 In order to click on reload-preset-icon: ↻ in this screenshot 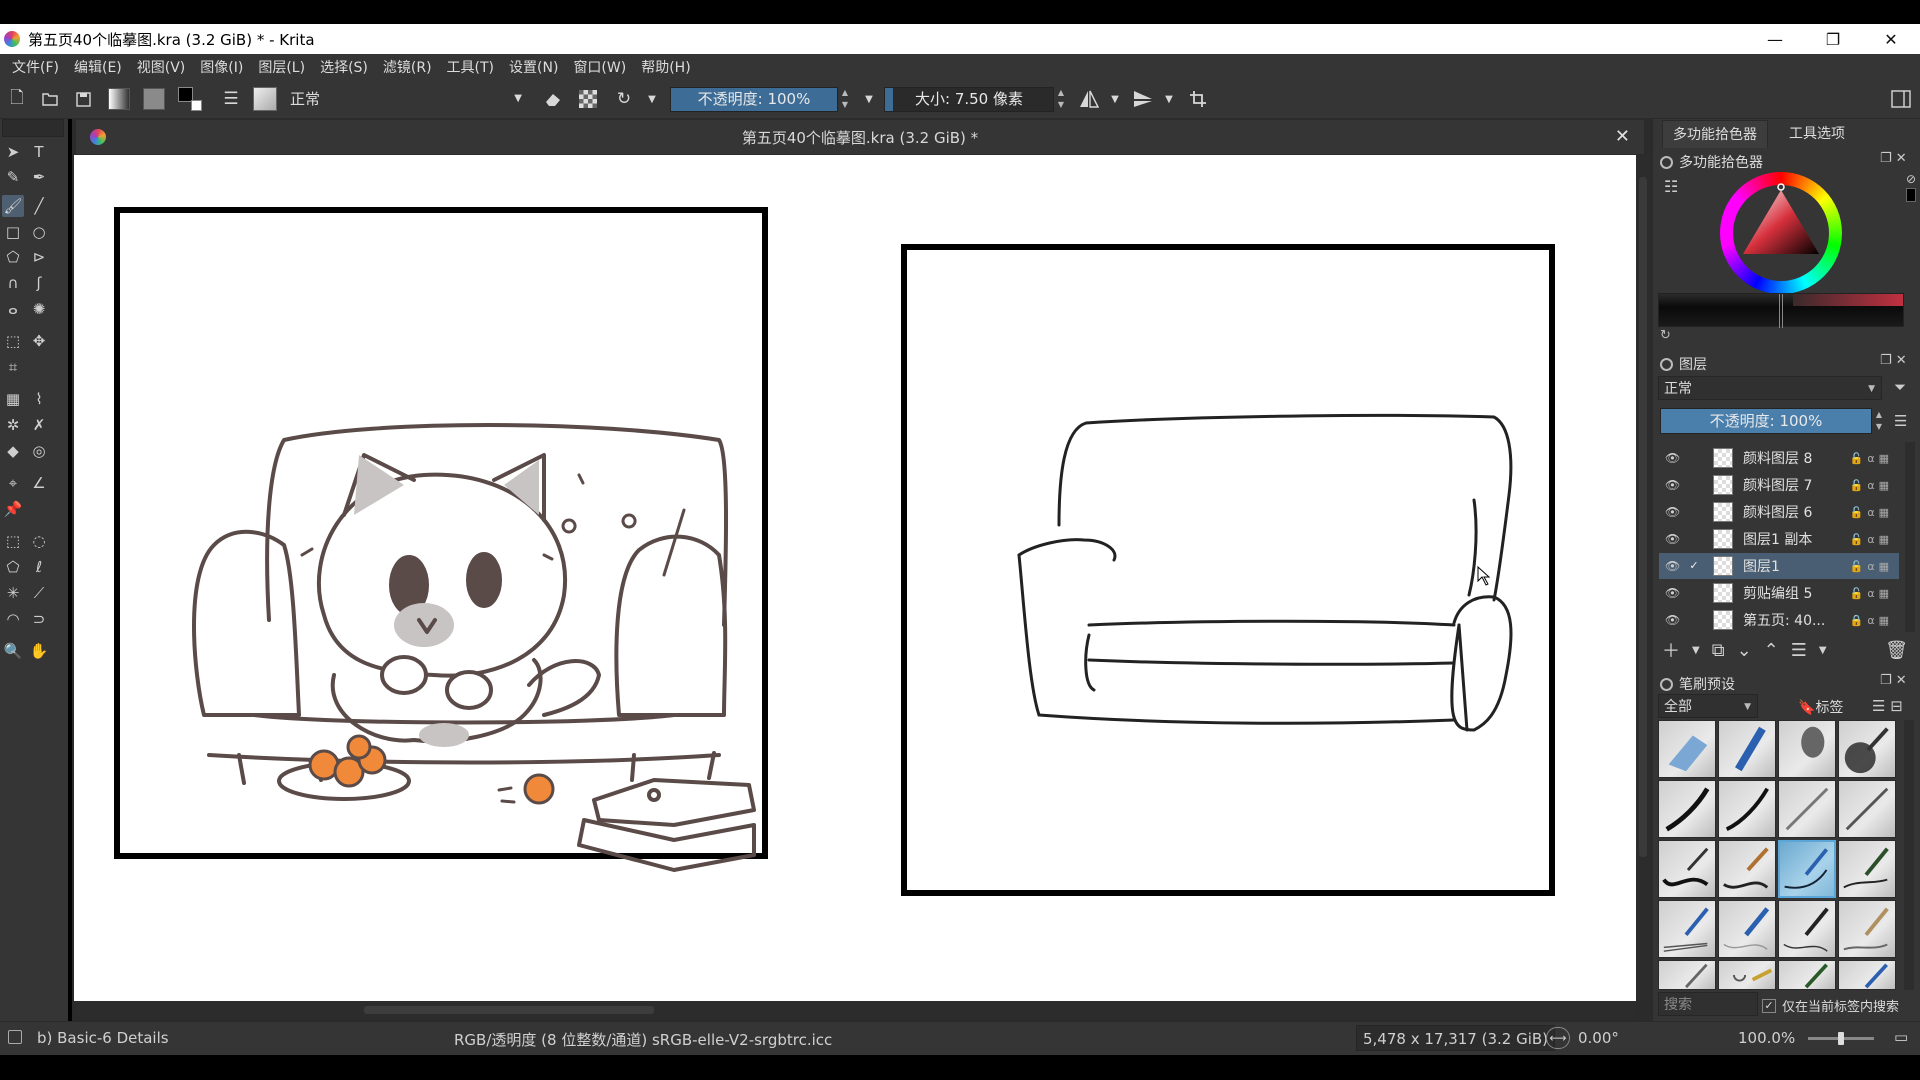, I will do `click(624, 99)`.